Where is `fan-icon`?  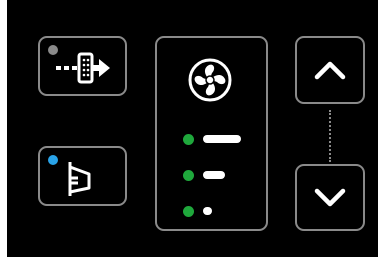 fan-icon is located at coordinates (210, 80).